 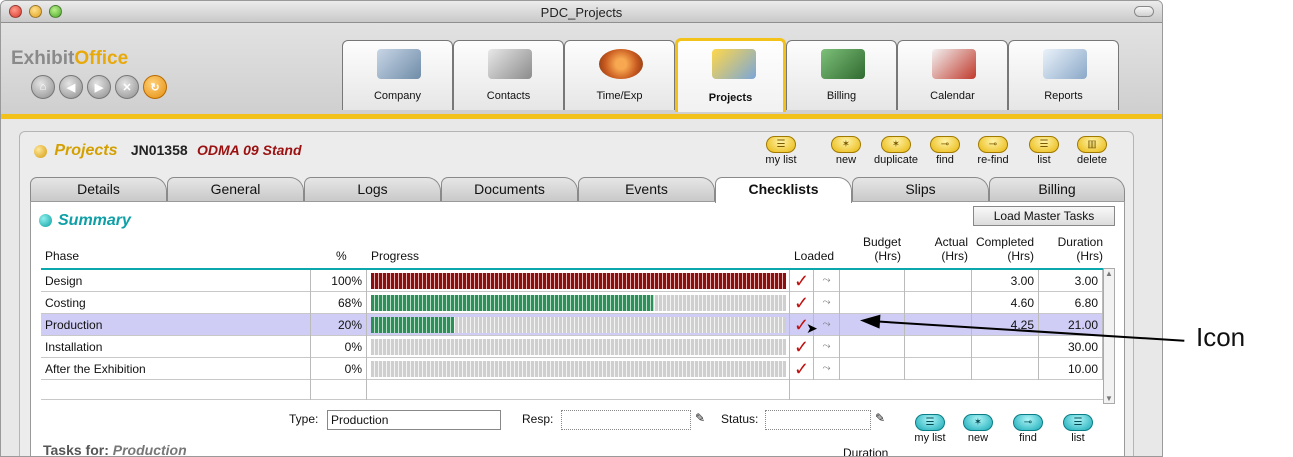 I want to click on table-row: Costing 68% ✓ ⤳ 4.60 6.80, so click(x=572, y=303).